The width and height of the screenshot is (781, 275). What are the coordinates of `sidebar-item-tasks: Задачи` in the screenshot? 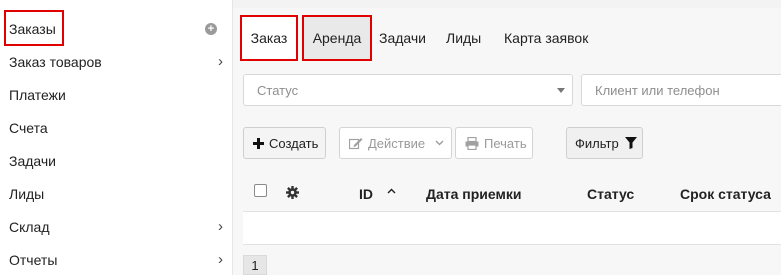 It's located at (116, 160).